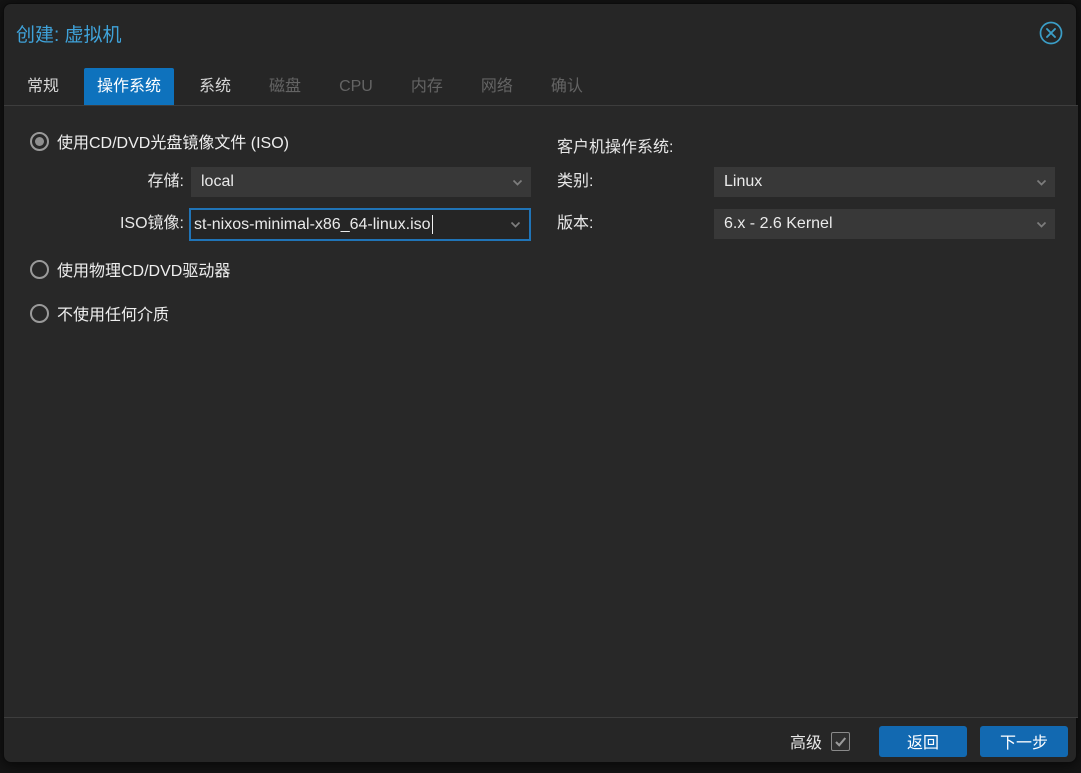 The width and height of the screenshot is (1081, 773). I want to click on iso-image-value: st-nixos-minimal-x86_64-linux.iso, so click(312, 224).